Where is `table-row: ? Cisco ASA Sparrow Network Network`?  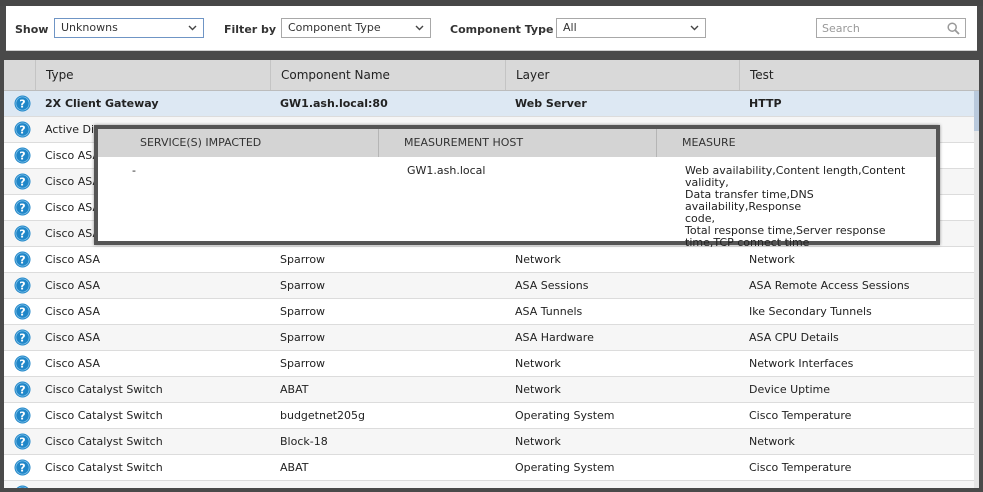
table-row: ? Cisco ASA Sparrow Network Network is located at coordinates (489, 260).